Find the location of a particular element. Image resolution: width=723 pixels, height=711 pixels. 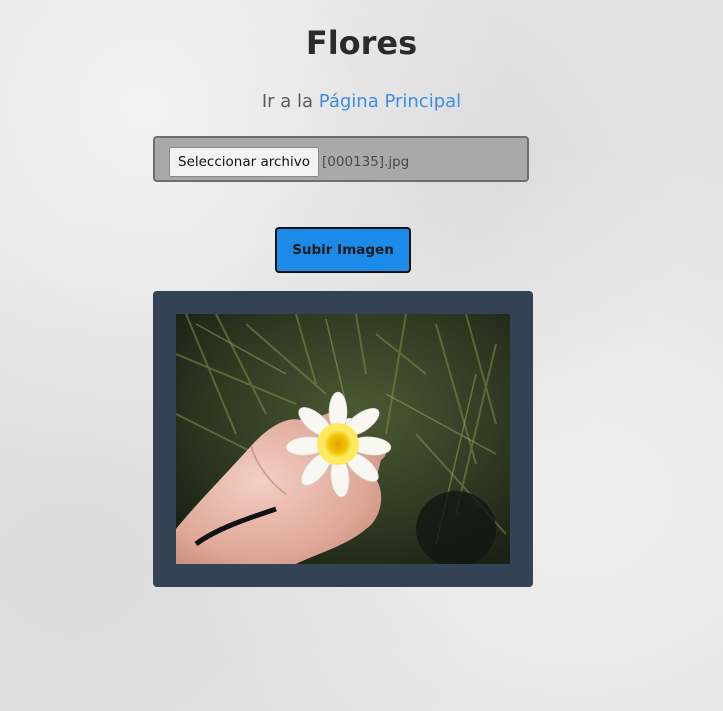

nav-line: Ir a la Página Principal is located at coordinates (361, 102).